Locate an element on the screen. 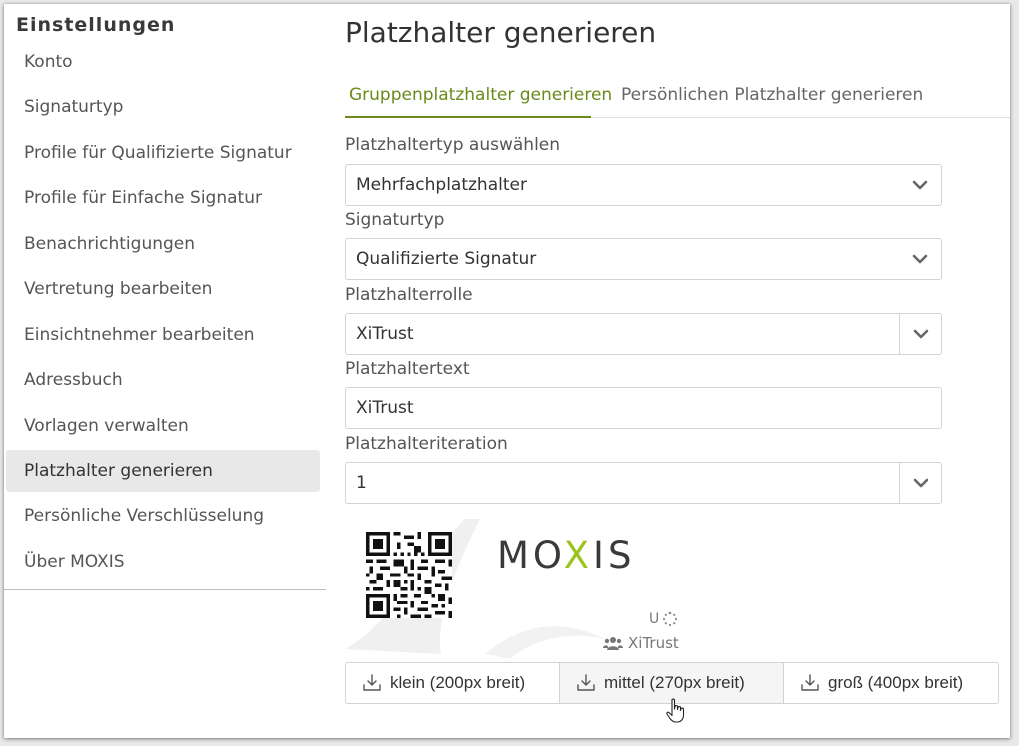 The width and height of the screenshot is (1019, 746). sidebar-item-persoenliche-verschluesselung: Persönliche Verschlüsselung is located at coordinates (163, 516).